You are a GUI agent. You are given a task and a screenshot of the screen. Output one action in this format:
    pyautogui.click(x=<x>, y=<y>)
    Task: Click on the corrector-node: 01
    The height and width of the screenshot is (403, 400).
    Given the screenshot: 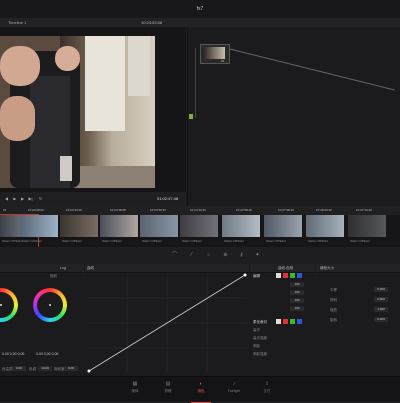 What is the action you would take?
    pyautogui.click(x=215, y=54)
    